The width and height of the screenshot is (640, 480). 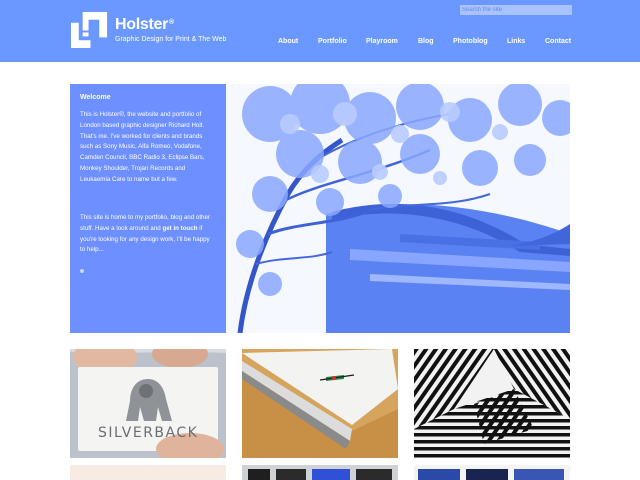 I want to click on slideshow-dot, so click(x=82, y=271).